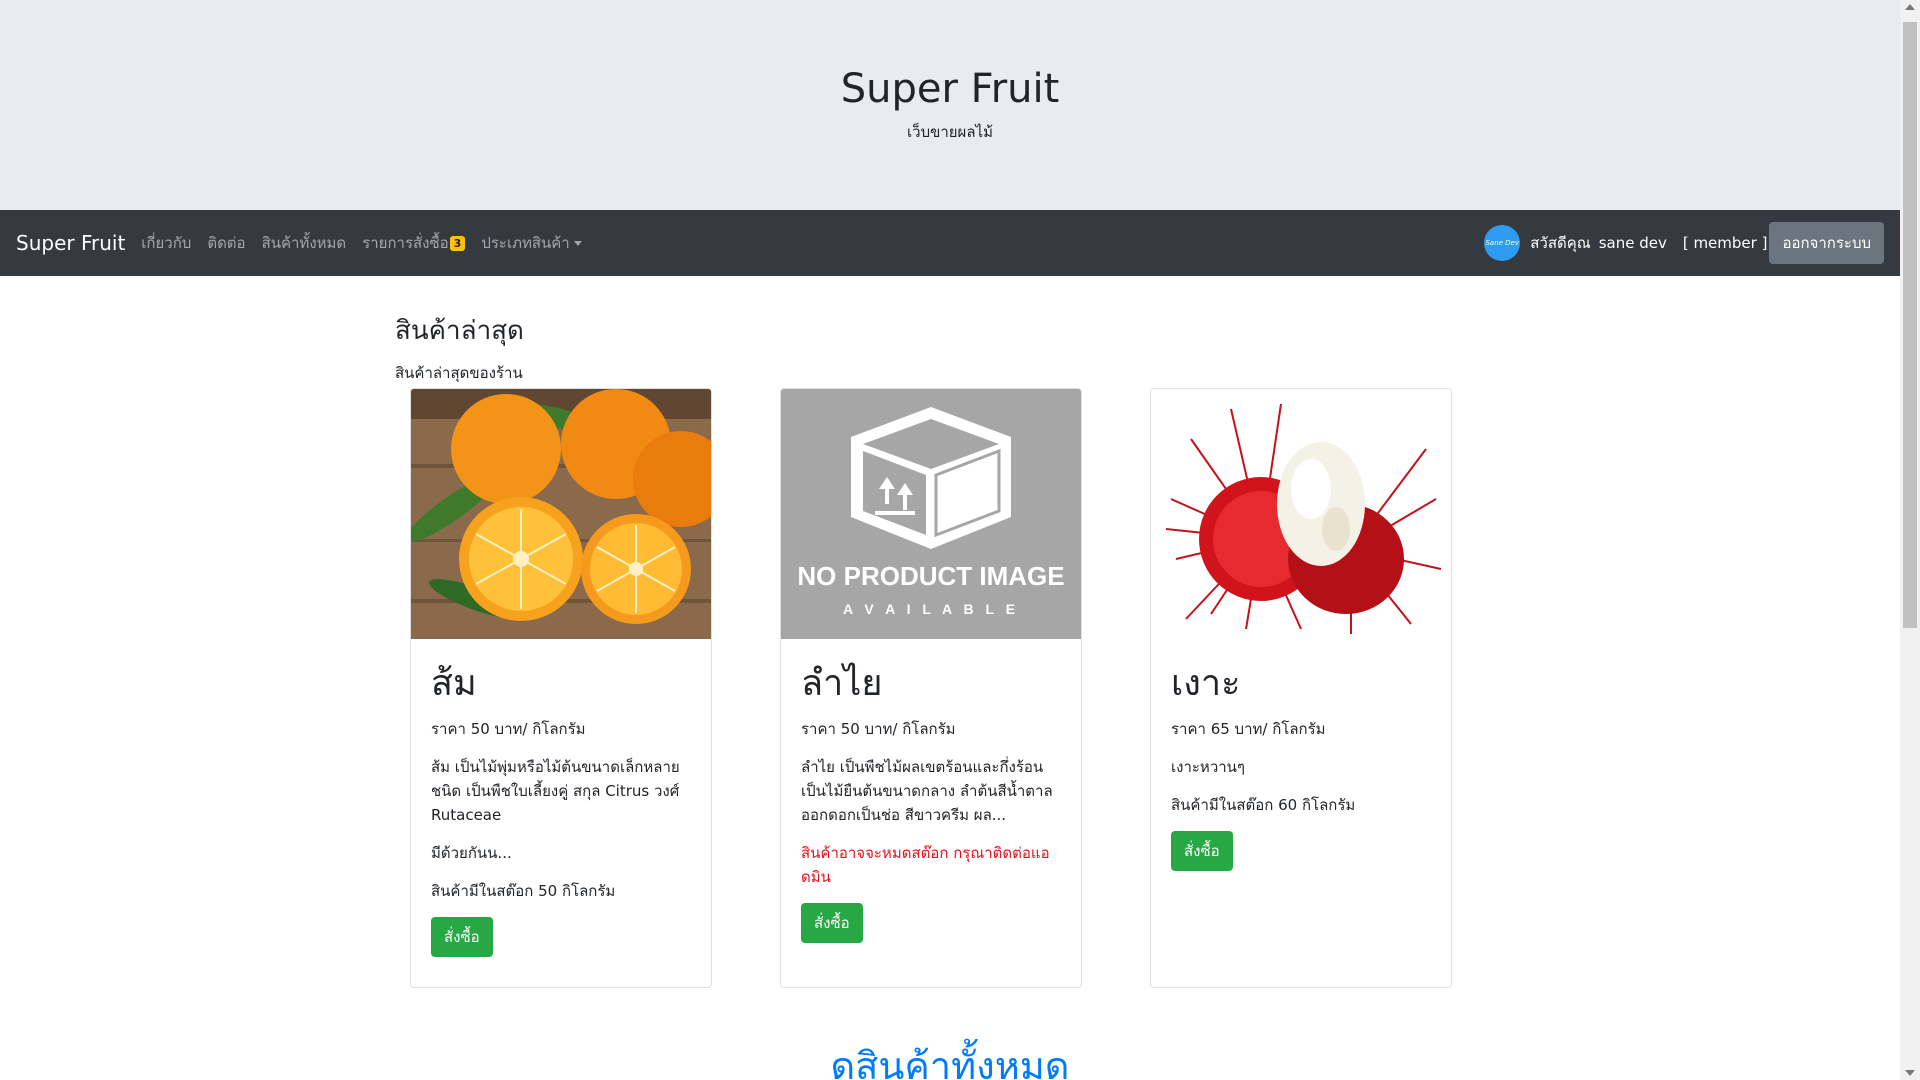 The width and height of the screenshot is (1920, 1080). What do you see at coordinates (925, 865) in the screenshot?
I see `stock-warning: สินค้าอาจจะหมดสต๊อก กรุณาติดต่อแอดมิน` at bounding box center [925, 865].